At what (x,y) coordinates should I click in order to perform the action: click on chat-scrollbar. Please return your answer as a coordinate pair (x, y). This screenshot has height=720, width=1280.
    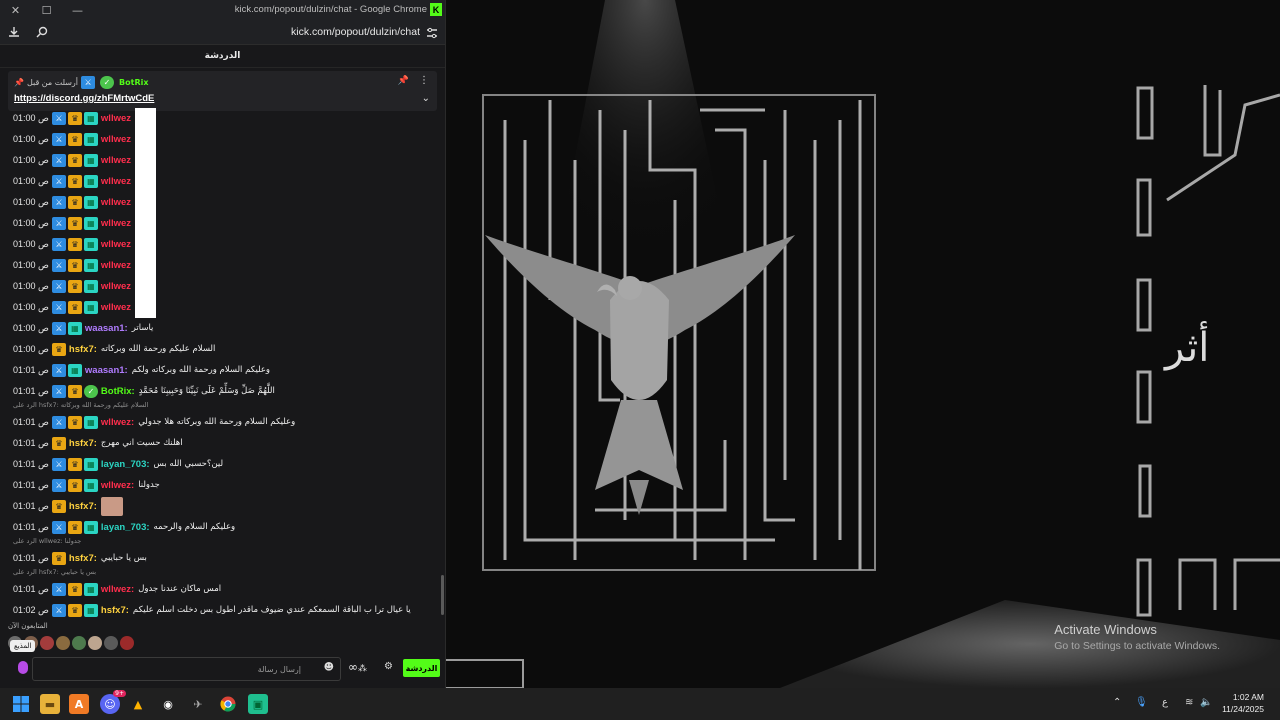
    Looking at the image, I should click on (442, 595).